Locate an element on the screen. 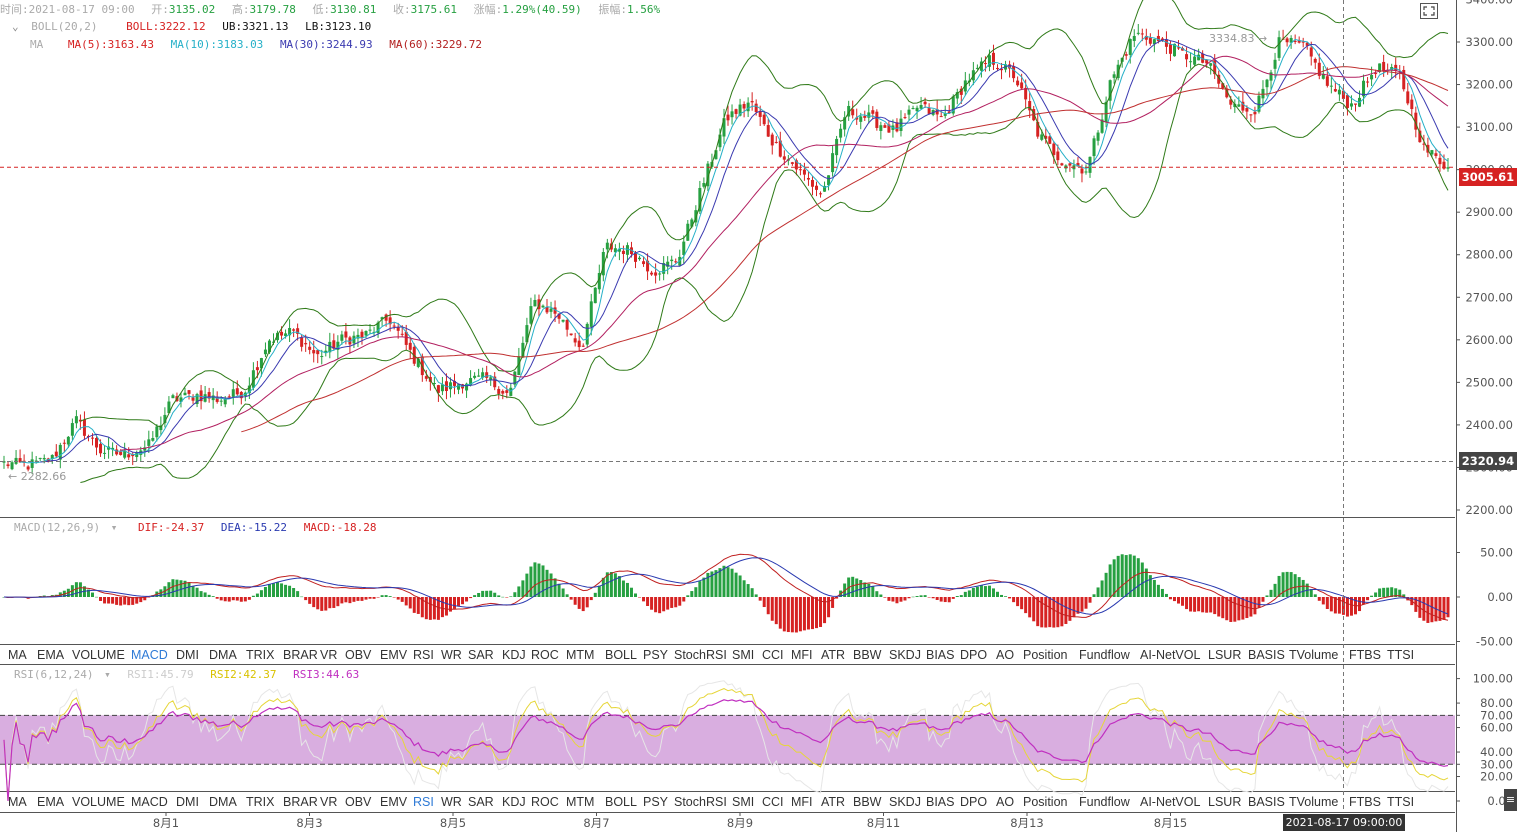 This screenshot has width=1519, height=832. boll-name: BOLL(20,2) is located at coordinates (64, 26).